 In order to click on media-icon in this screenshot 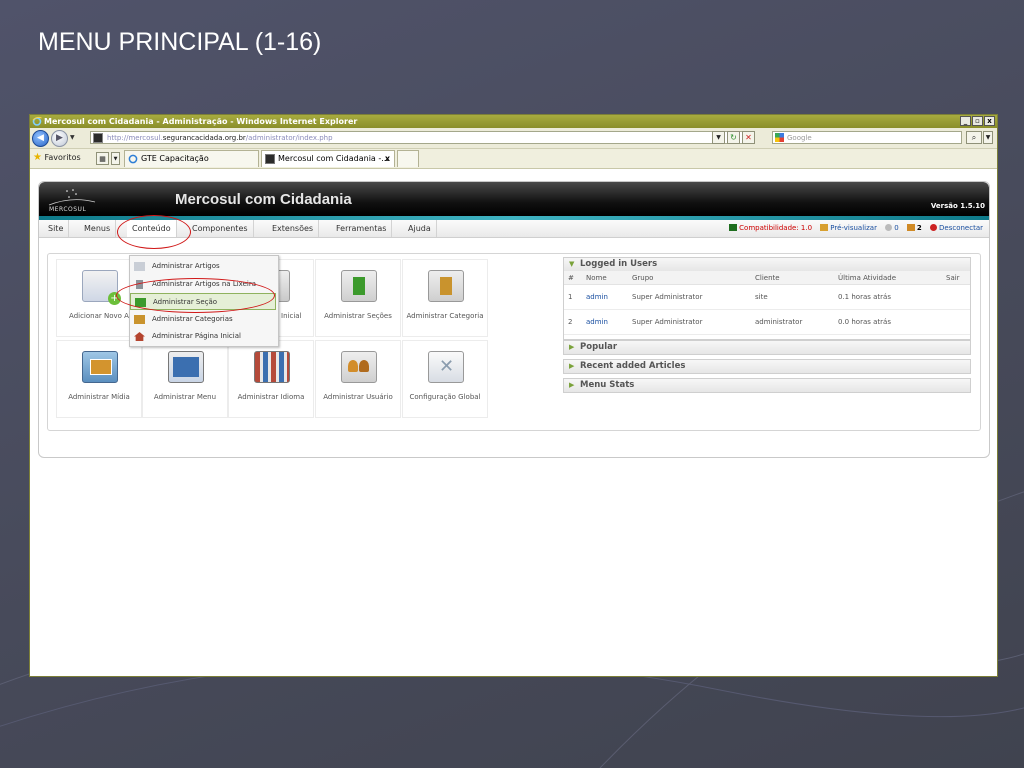, I will do `click(100, 367)`.